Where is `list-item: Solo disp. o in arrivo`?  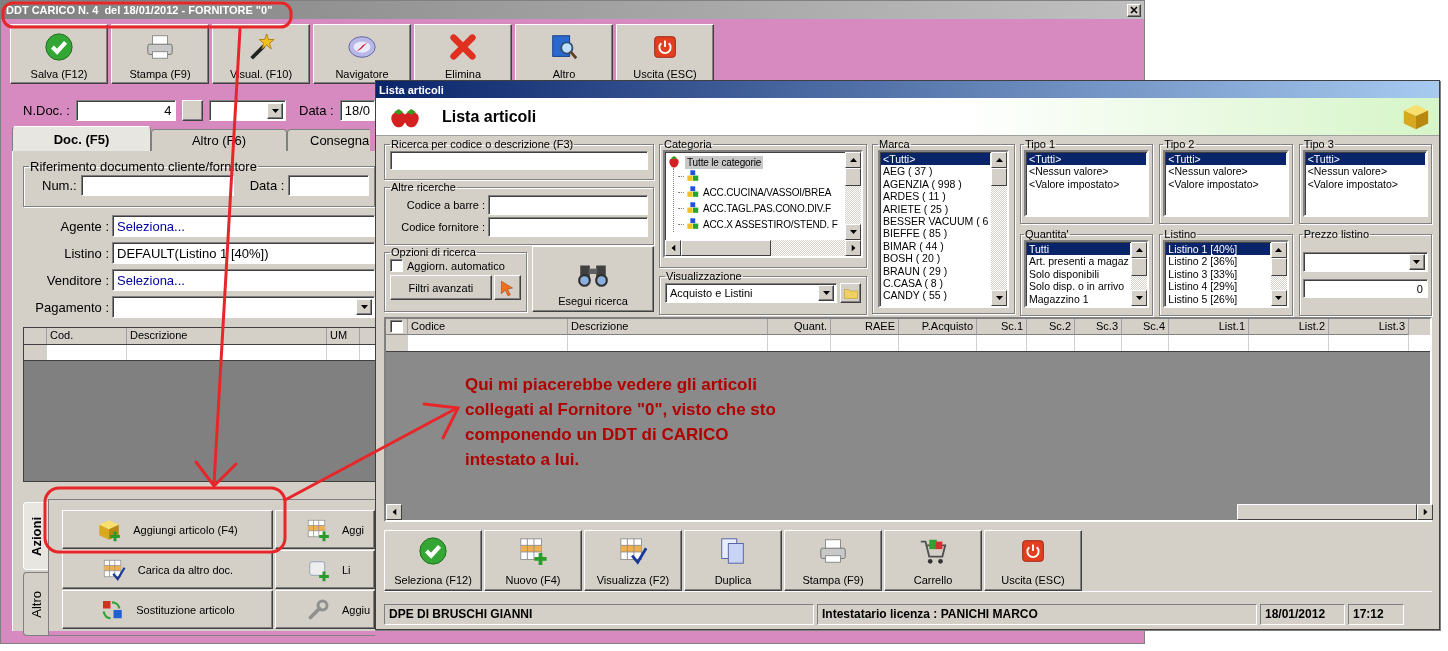
list-item: Solo disp. o in arrivo is located at coordinates (1079, 286).